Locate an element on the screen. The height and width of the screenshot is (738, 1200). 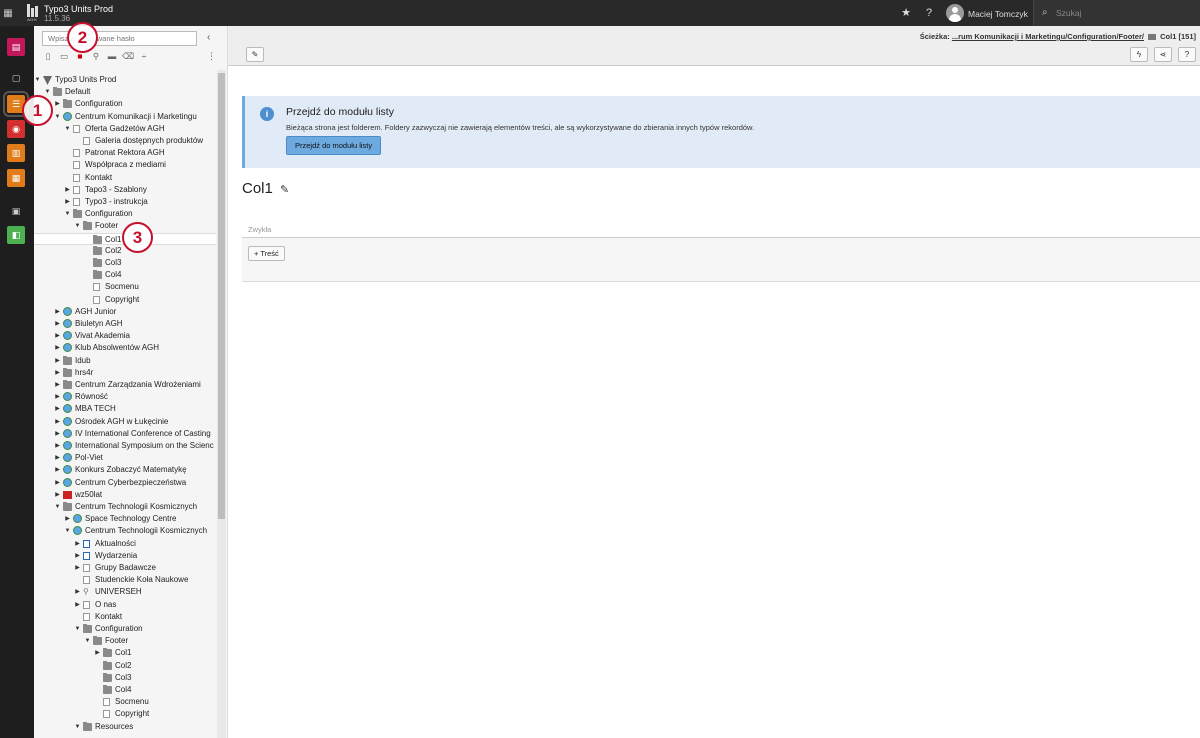
tree-node: ▶ Klub Absolwentów AGH is located at coordinates (125, 348).